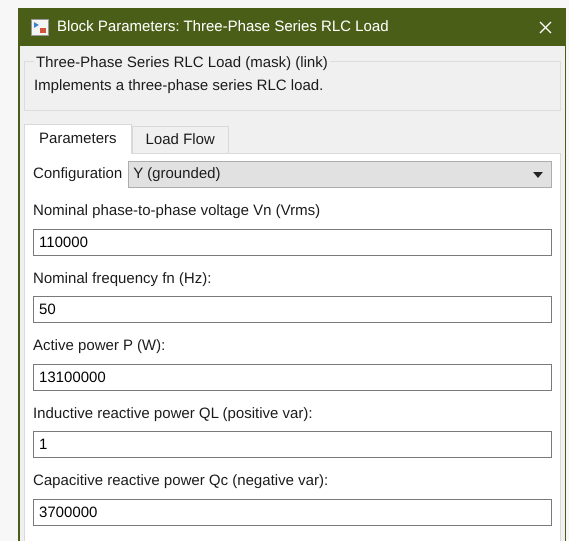 This screenshot has width=569, height=541. Describe the element at coordinates (340, 174) in the screenshot. I see `configuration-dropdown: Y (grounded)` at that location.